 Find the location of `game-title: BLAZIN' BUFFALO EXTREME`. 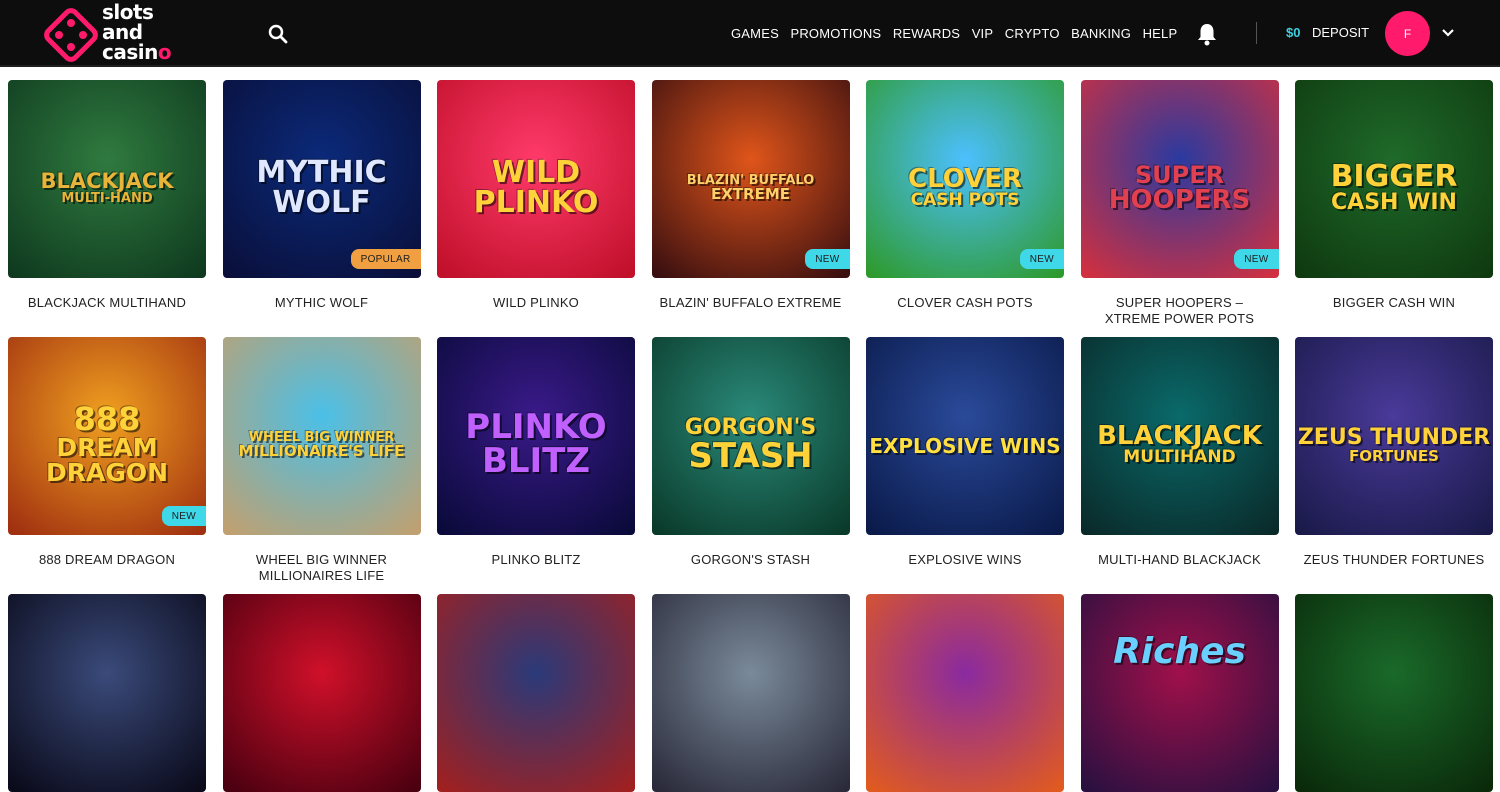

game-title: BLAZIN' BUFFALO EXTREME is located at coordinates (751, 303).